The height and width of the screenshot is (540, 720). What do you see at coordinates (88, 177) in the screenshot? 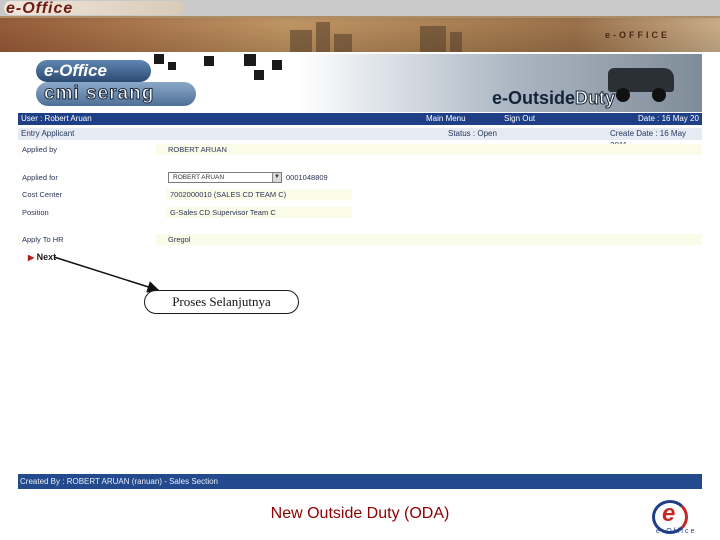
I see `applied-for-label: Applied for` at bounding box center [88, 177].